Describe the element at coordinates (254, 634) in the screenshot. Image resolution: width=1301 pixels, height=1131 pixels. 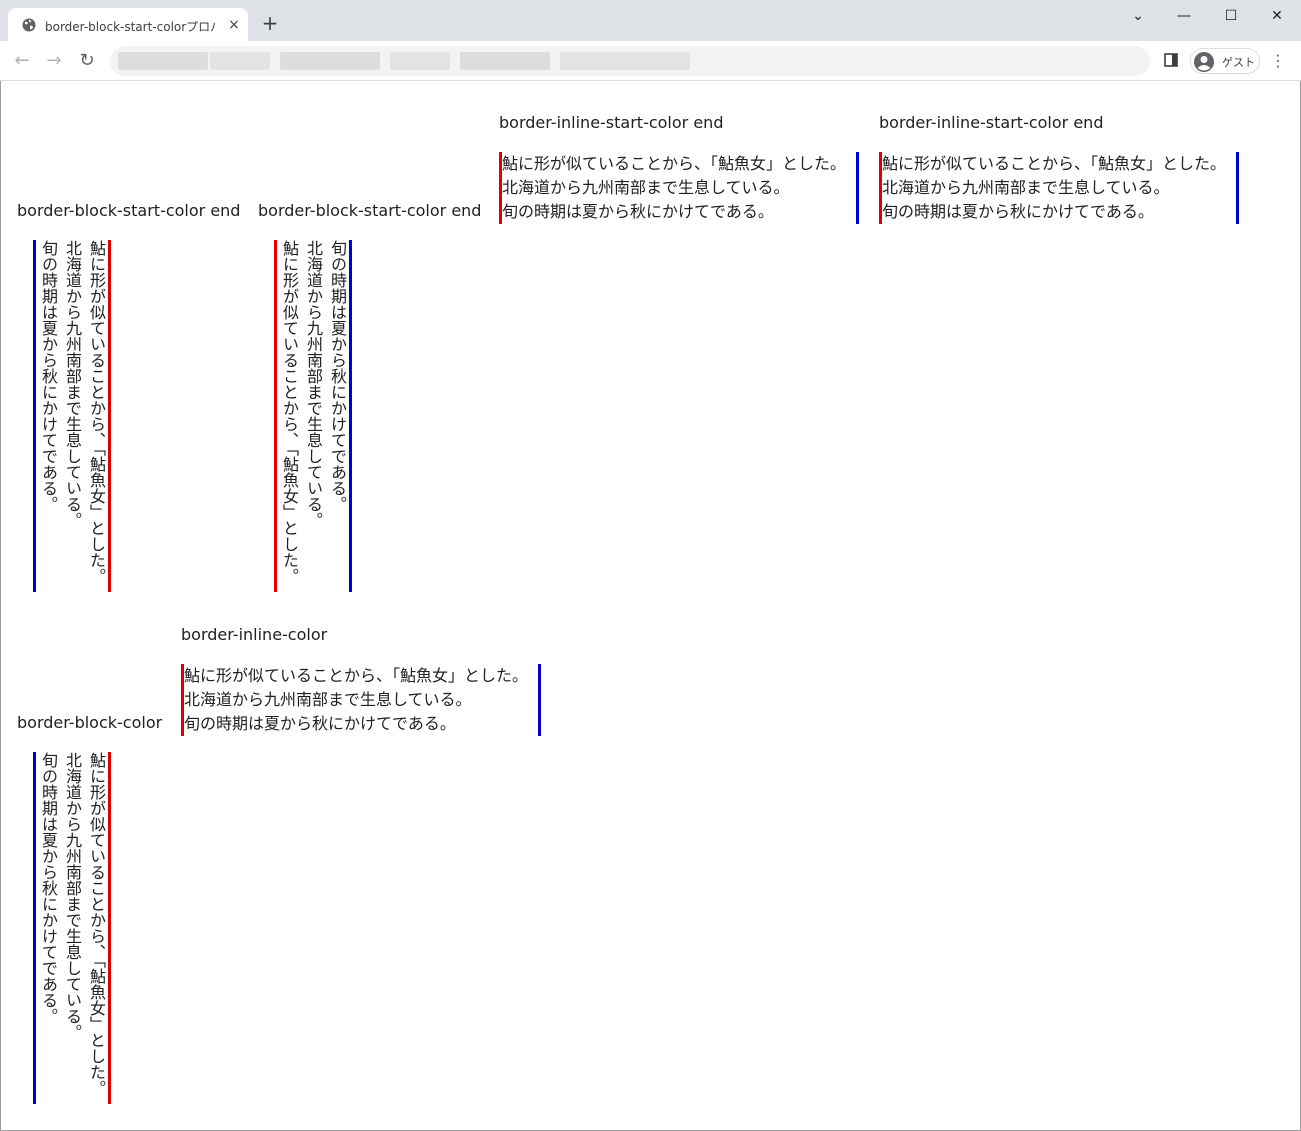
I see `example-heading: border-inline-color` at that location.